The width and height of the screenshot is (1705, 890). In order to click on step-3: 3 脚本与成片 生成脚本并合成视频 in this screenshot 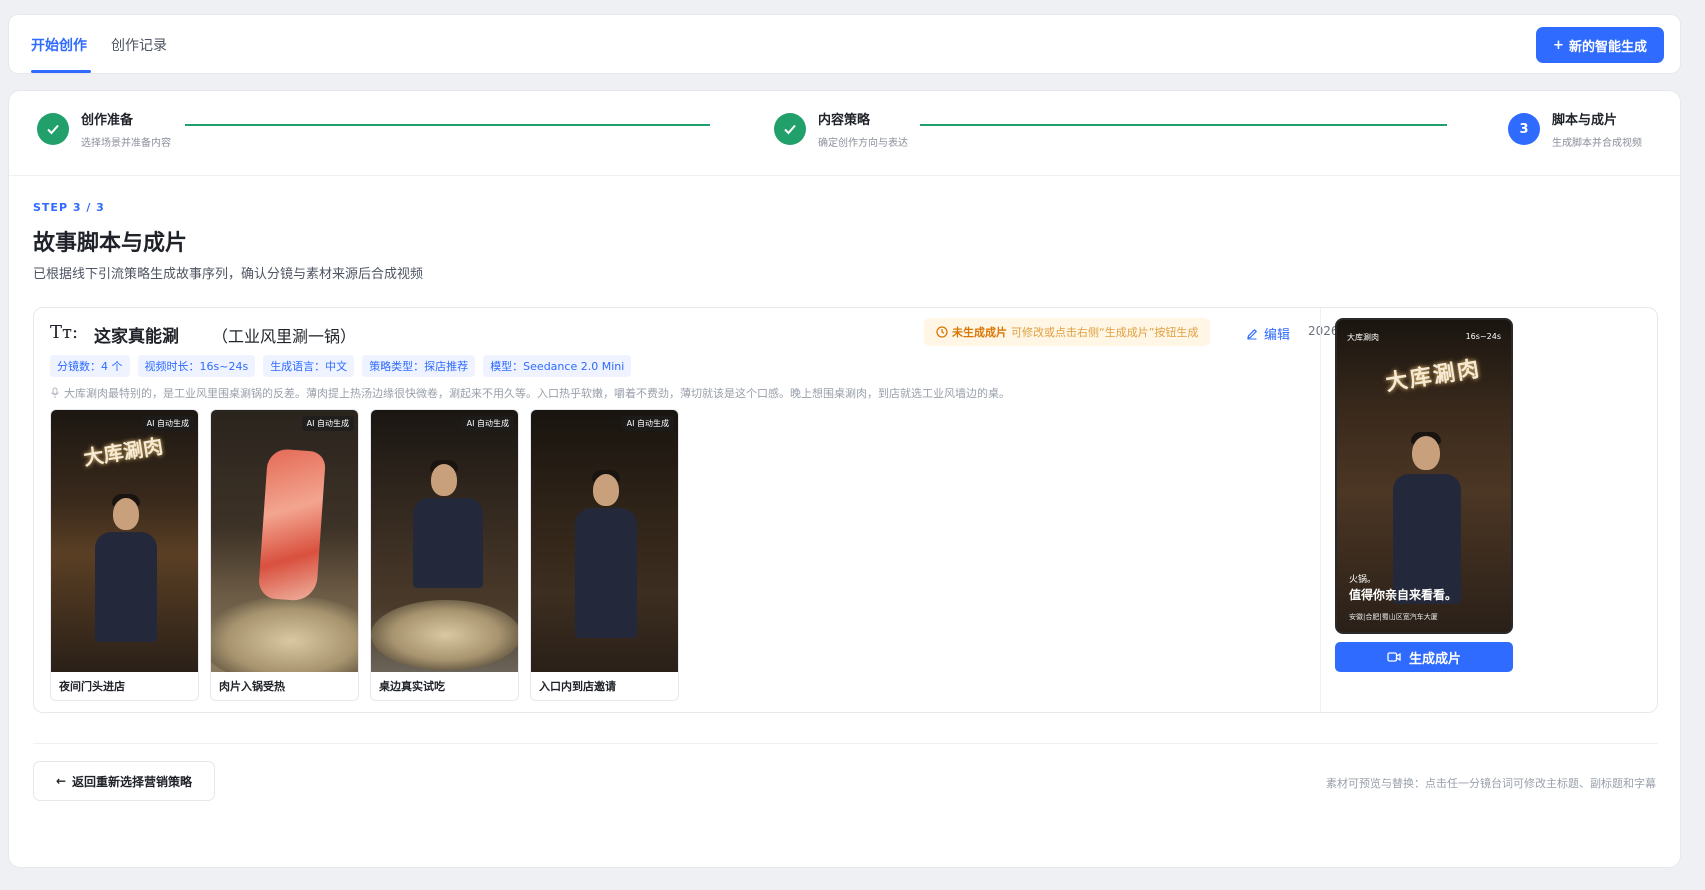, I will do `click(1575, 129)`.